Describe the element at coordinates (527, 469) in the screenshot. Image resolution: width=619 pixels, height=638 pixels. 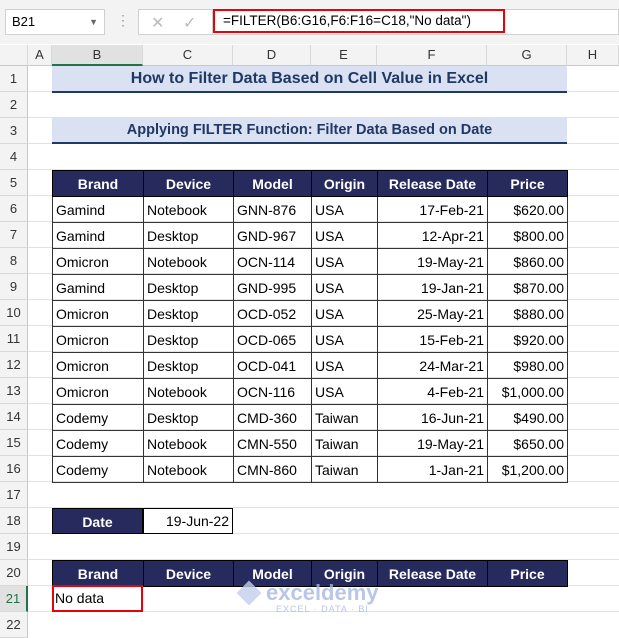
I see `cell-price: $1,200.00` at that location.